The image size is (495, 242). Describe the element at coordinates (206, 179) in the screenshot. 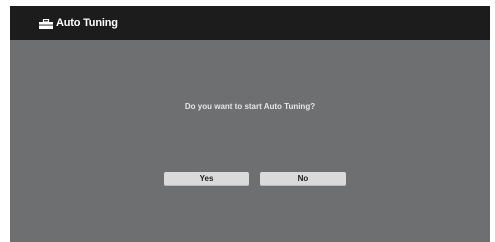

I see `yes-button: Yes` at that location.